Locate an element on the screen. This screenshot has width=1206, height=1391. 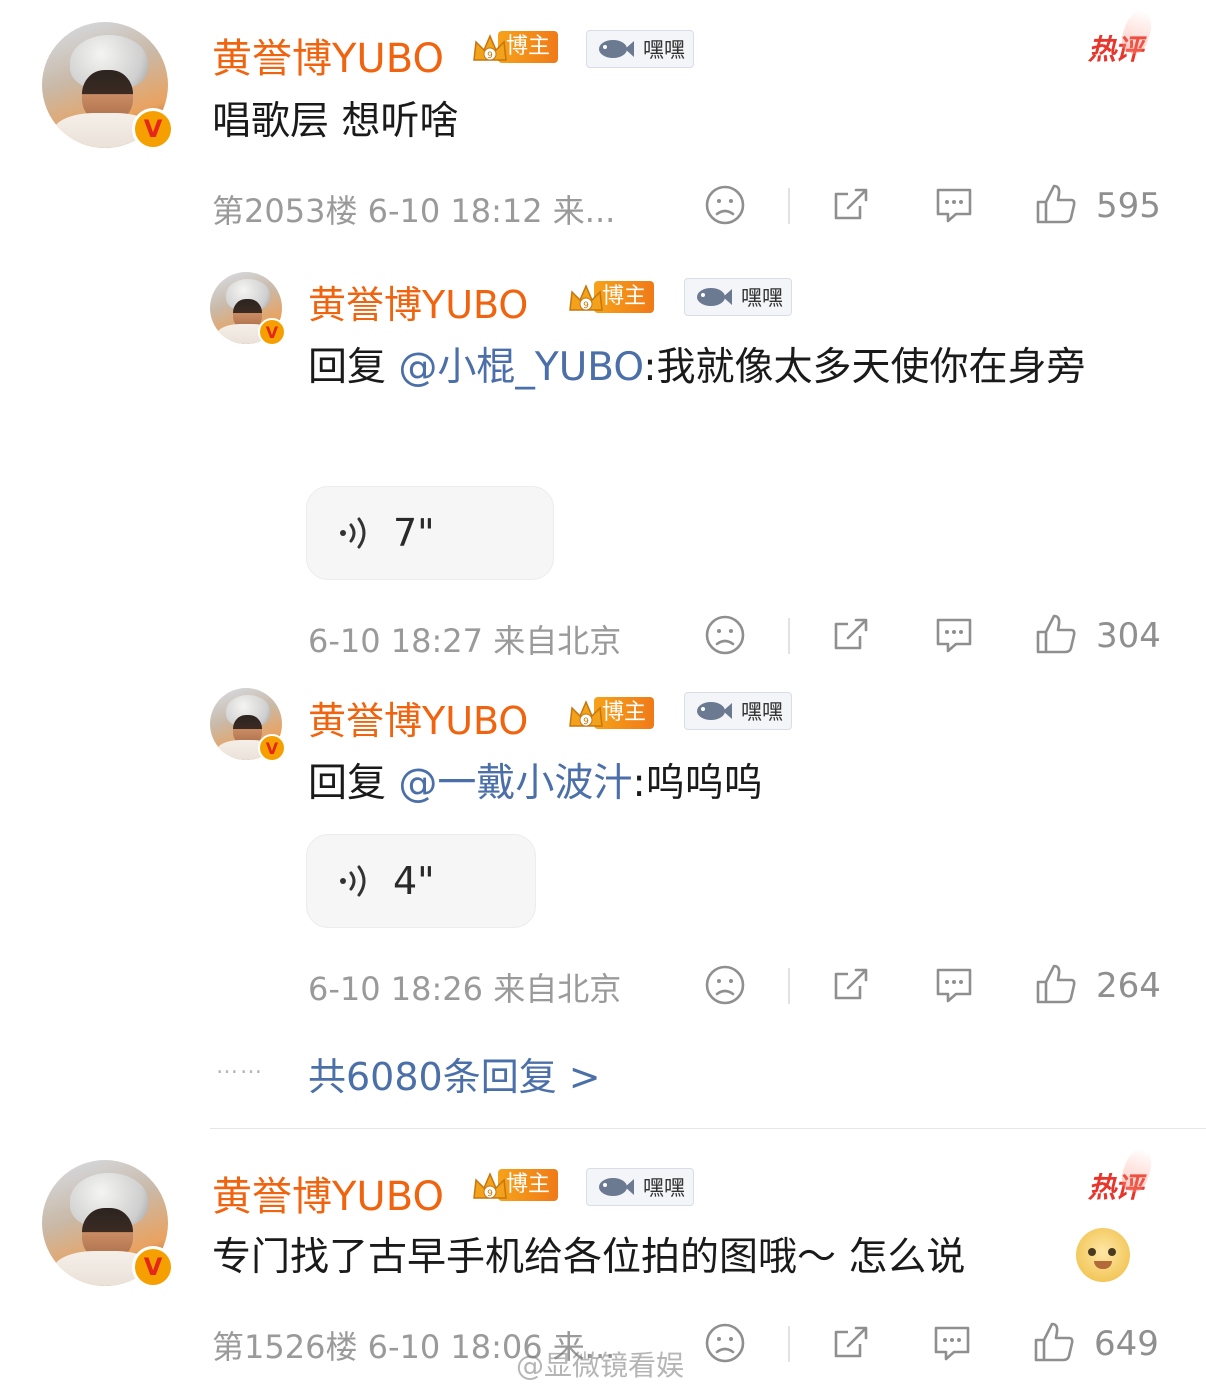
comment-text: 唱歌层 想听啥 is located at coordinates (335, 121).